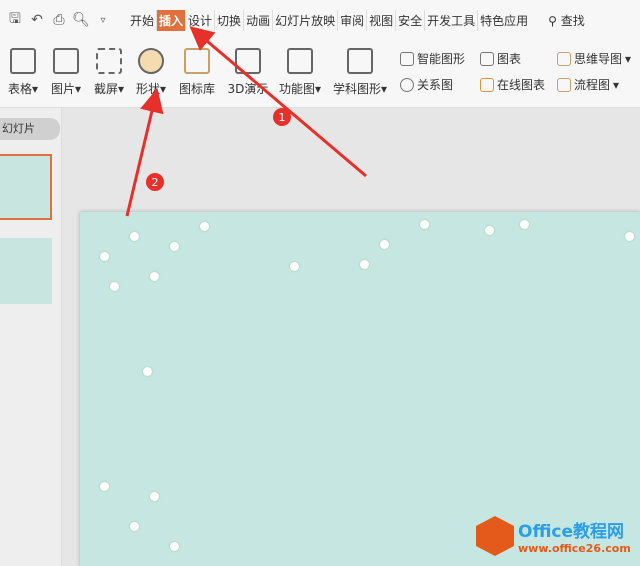 The height and width of the screenshot is (566, 640). I want to click on online-chart-button: 在线图表, so click(512, 84).